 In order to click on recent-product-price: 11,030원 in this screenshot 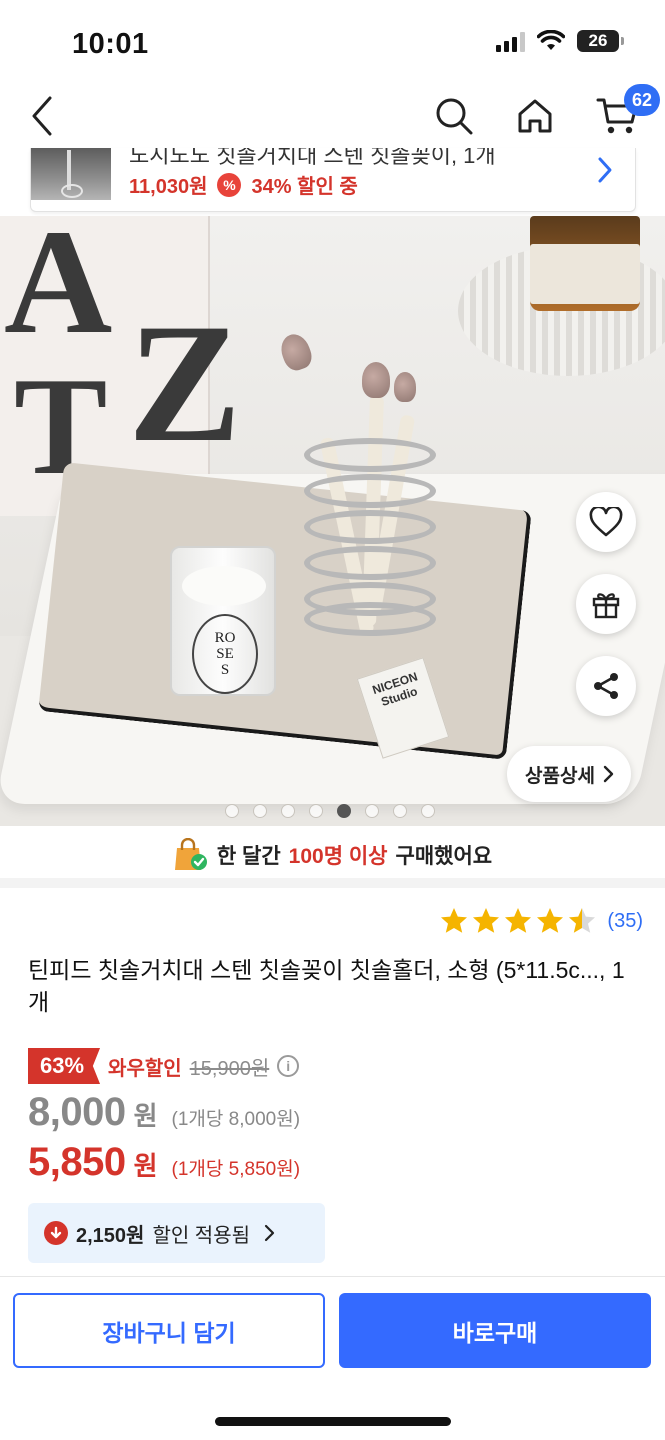, I will do `click(168, 187)`.